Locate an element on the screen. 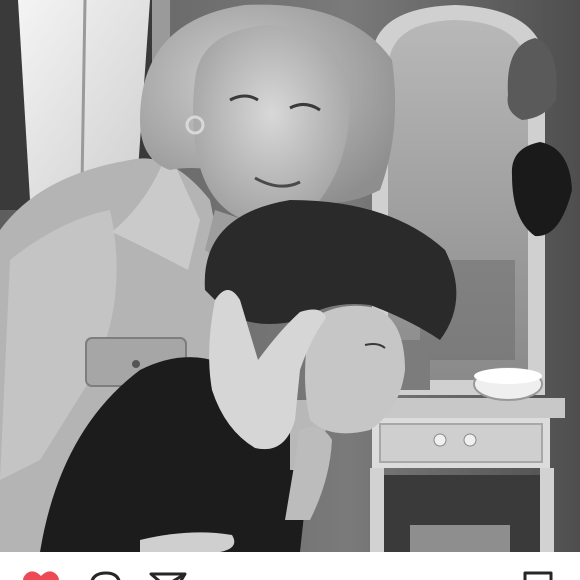 This screenshot has width=580, height=580. bookmark-icon is located at coordinates (538, 575).